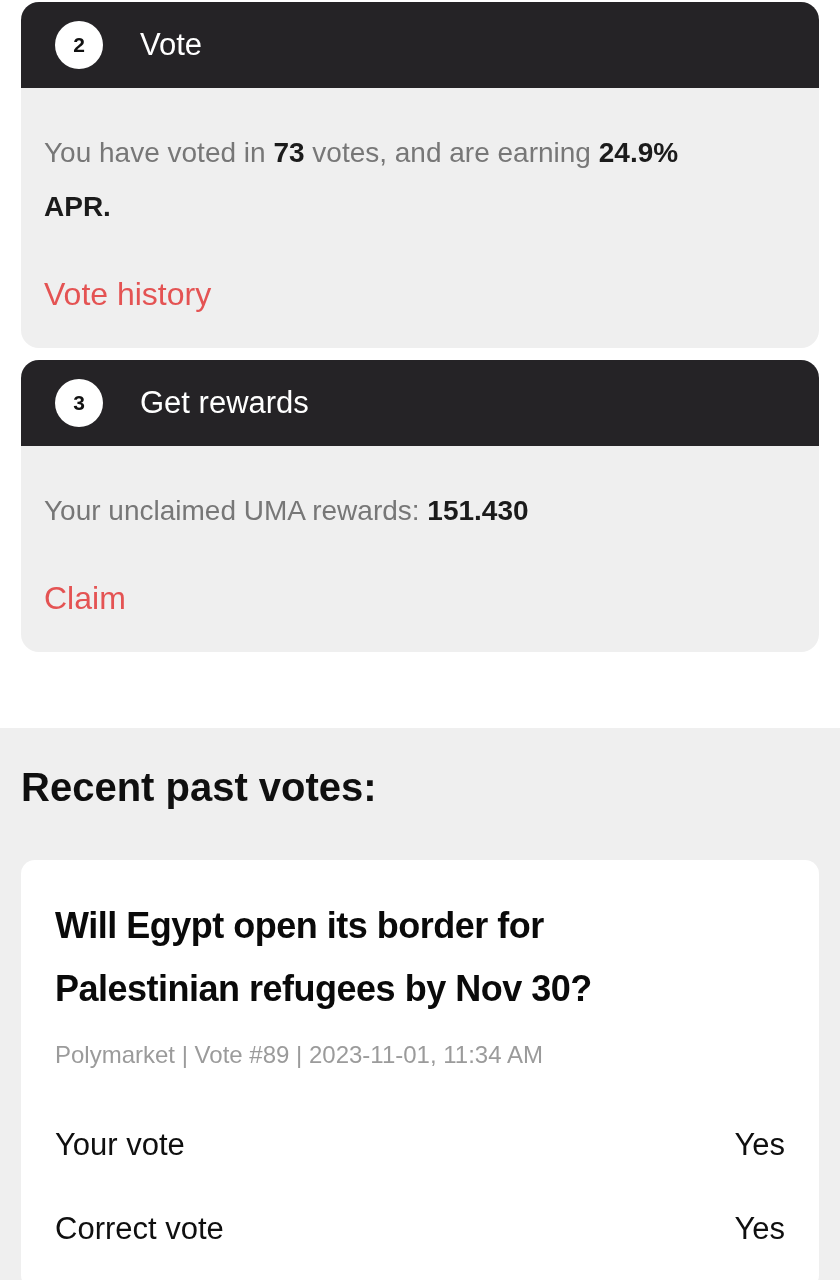 This screenshot has height=1280, width=840. Describe the element at coordinates (139, 1229) in the screenshot. I see `row-label: Correct vote` at that location.